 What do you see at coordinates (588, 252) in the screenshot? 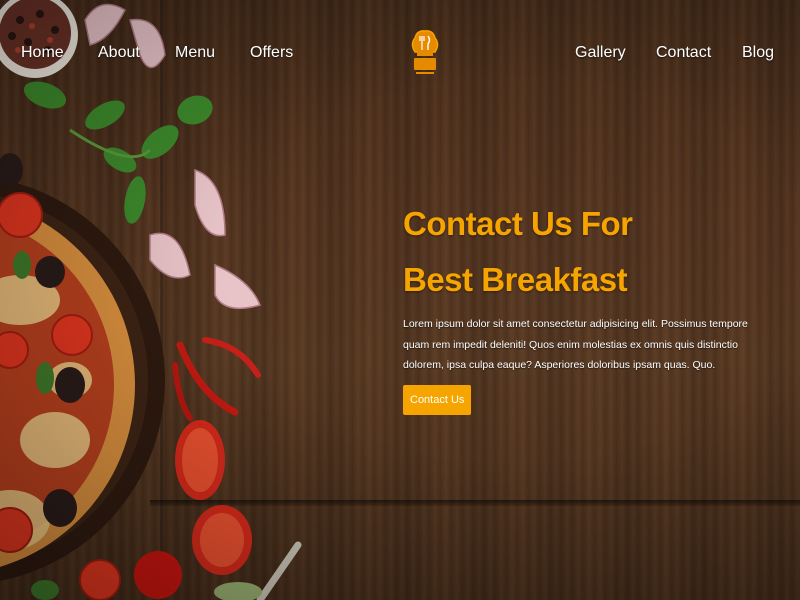
I see `hero-title: Contact Us For Best Breakfast` at bounding box center [588, 252].